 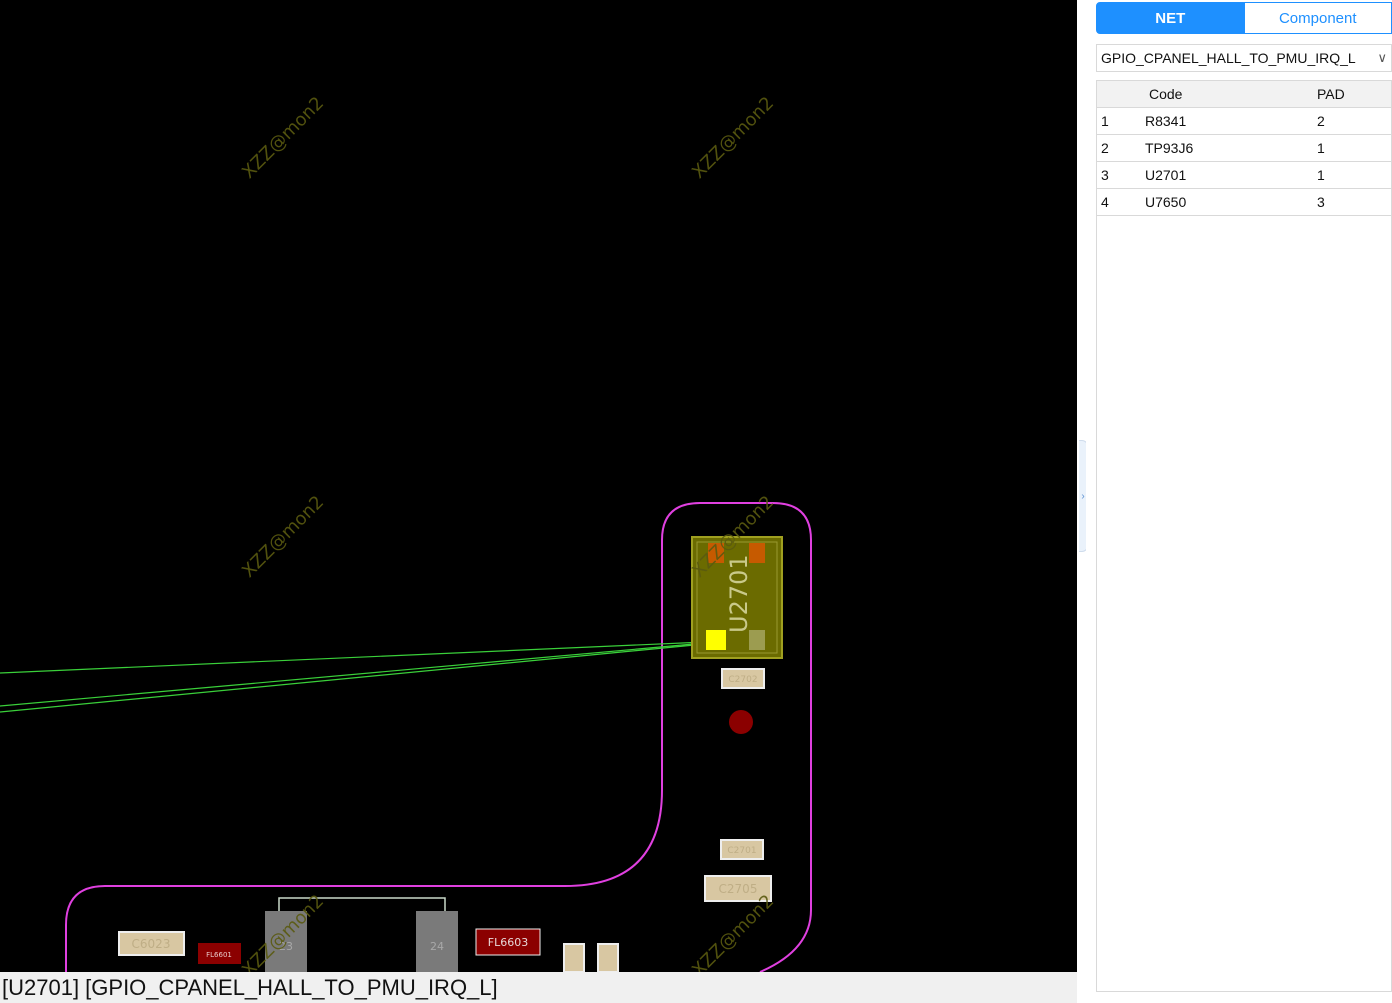 I want to click on row-index: 2, so click(x=1105, y=148).